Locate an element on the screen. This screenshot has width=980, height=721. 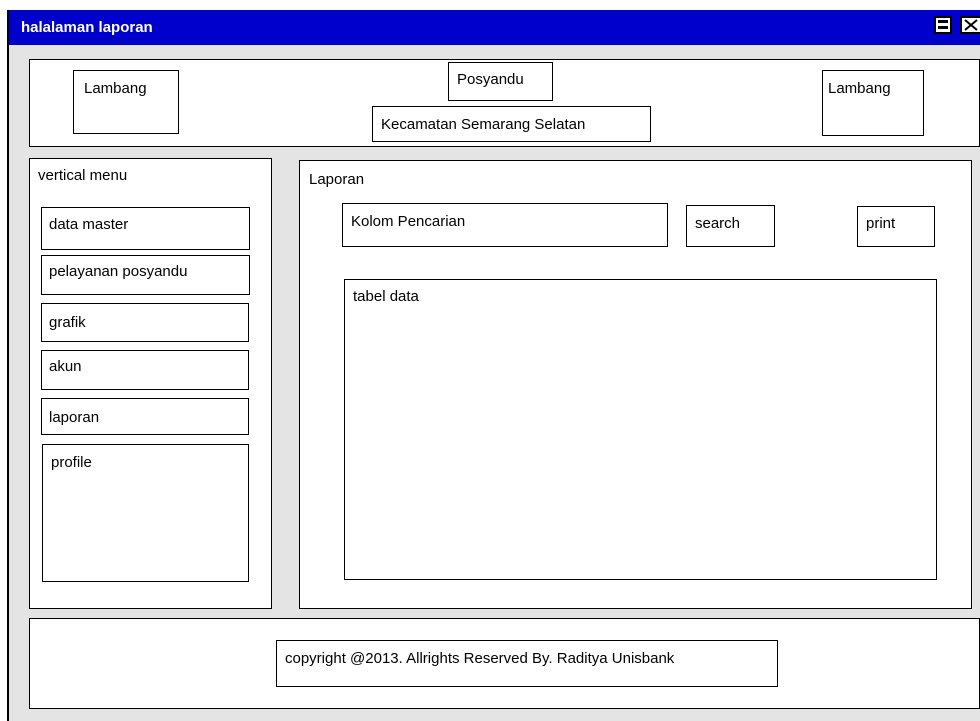
print-button: print is located at coordinates (896, 226).